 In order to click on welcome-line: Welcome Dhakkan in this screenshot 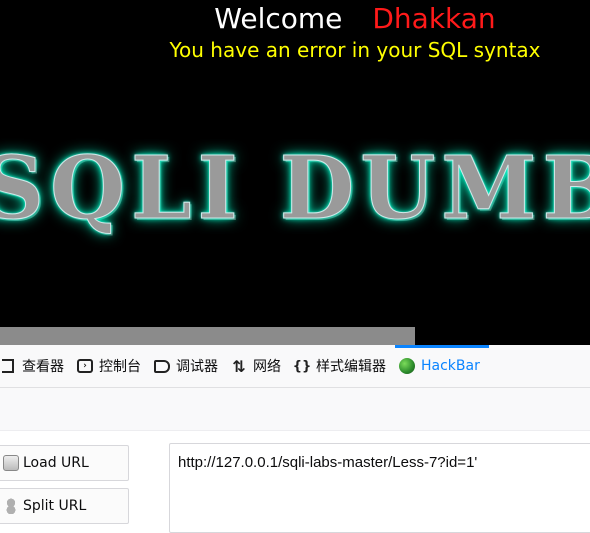, I will do `click(295, 18)`.